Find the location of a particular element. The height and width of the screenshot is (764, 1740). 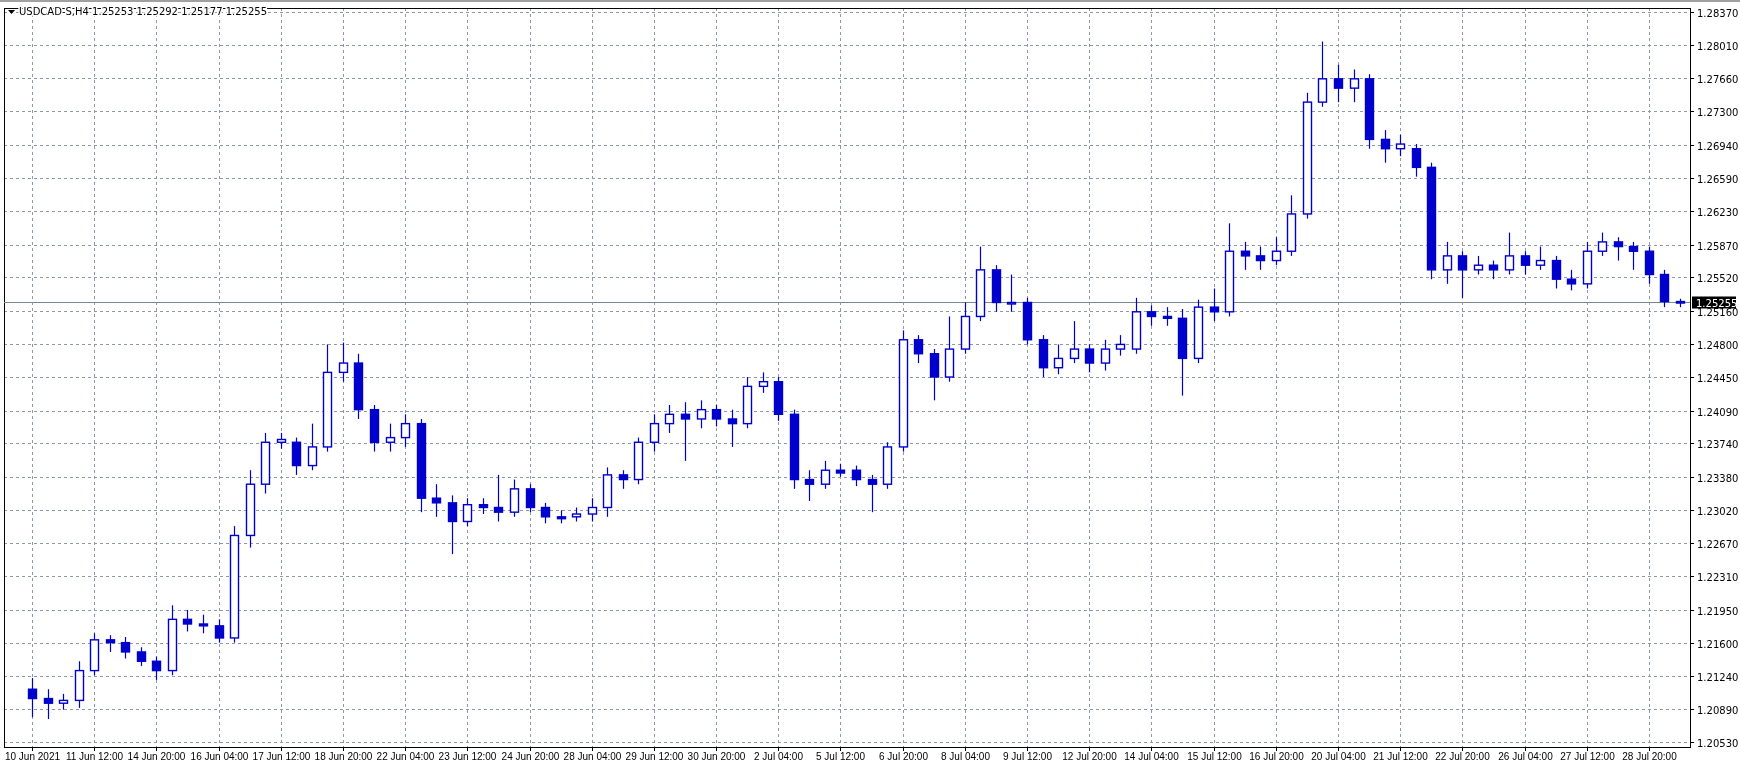

axis-label: 22 Jun 04:00 is located at coordinates (405, 756).